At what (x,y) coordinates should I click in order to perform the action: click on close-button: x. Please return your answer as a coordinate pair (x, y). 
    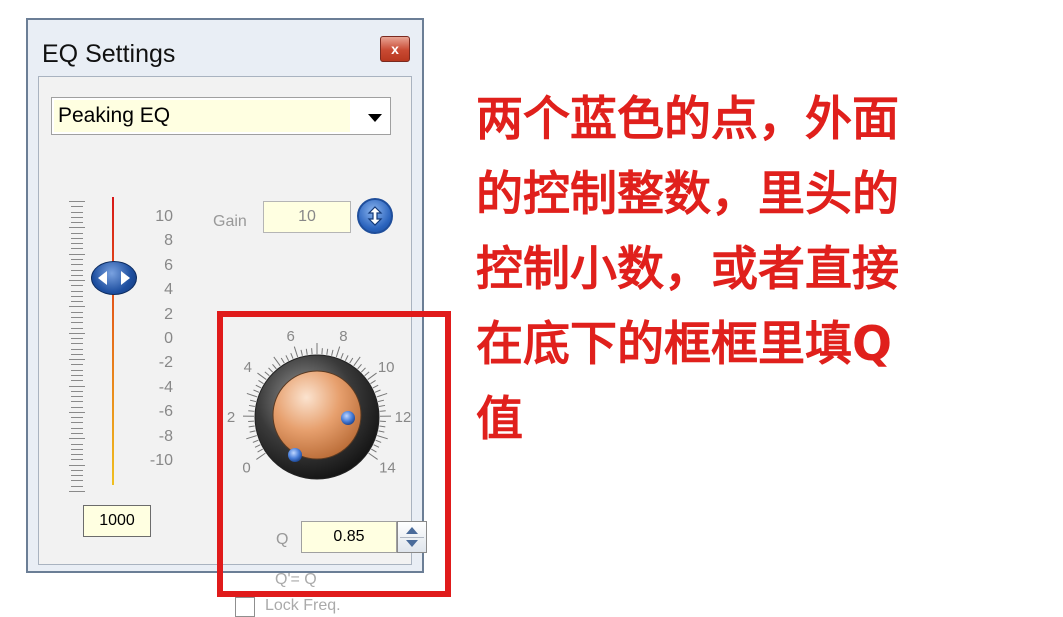
    Looking at the image, I should click on (395, 49).